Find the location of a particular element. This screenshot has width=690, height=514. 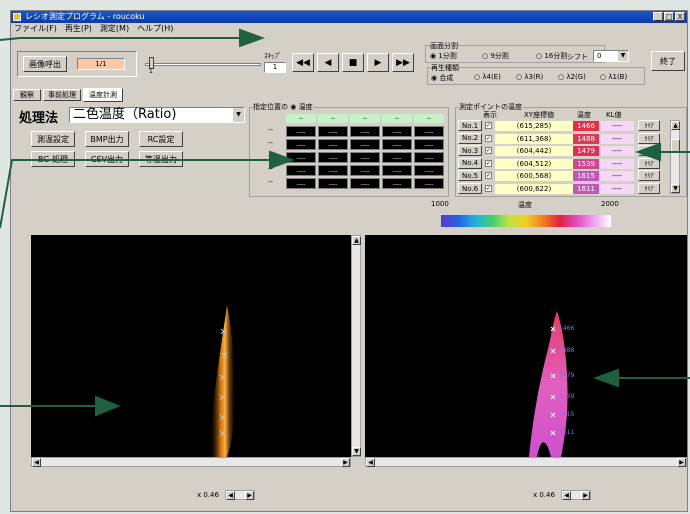

fast-forward-button: ▶▶ is located at coordinates (403, 62).